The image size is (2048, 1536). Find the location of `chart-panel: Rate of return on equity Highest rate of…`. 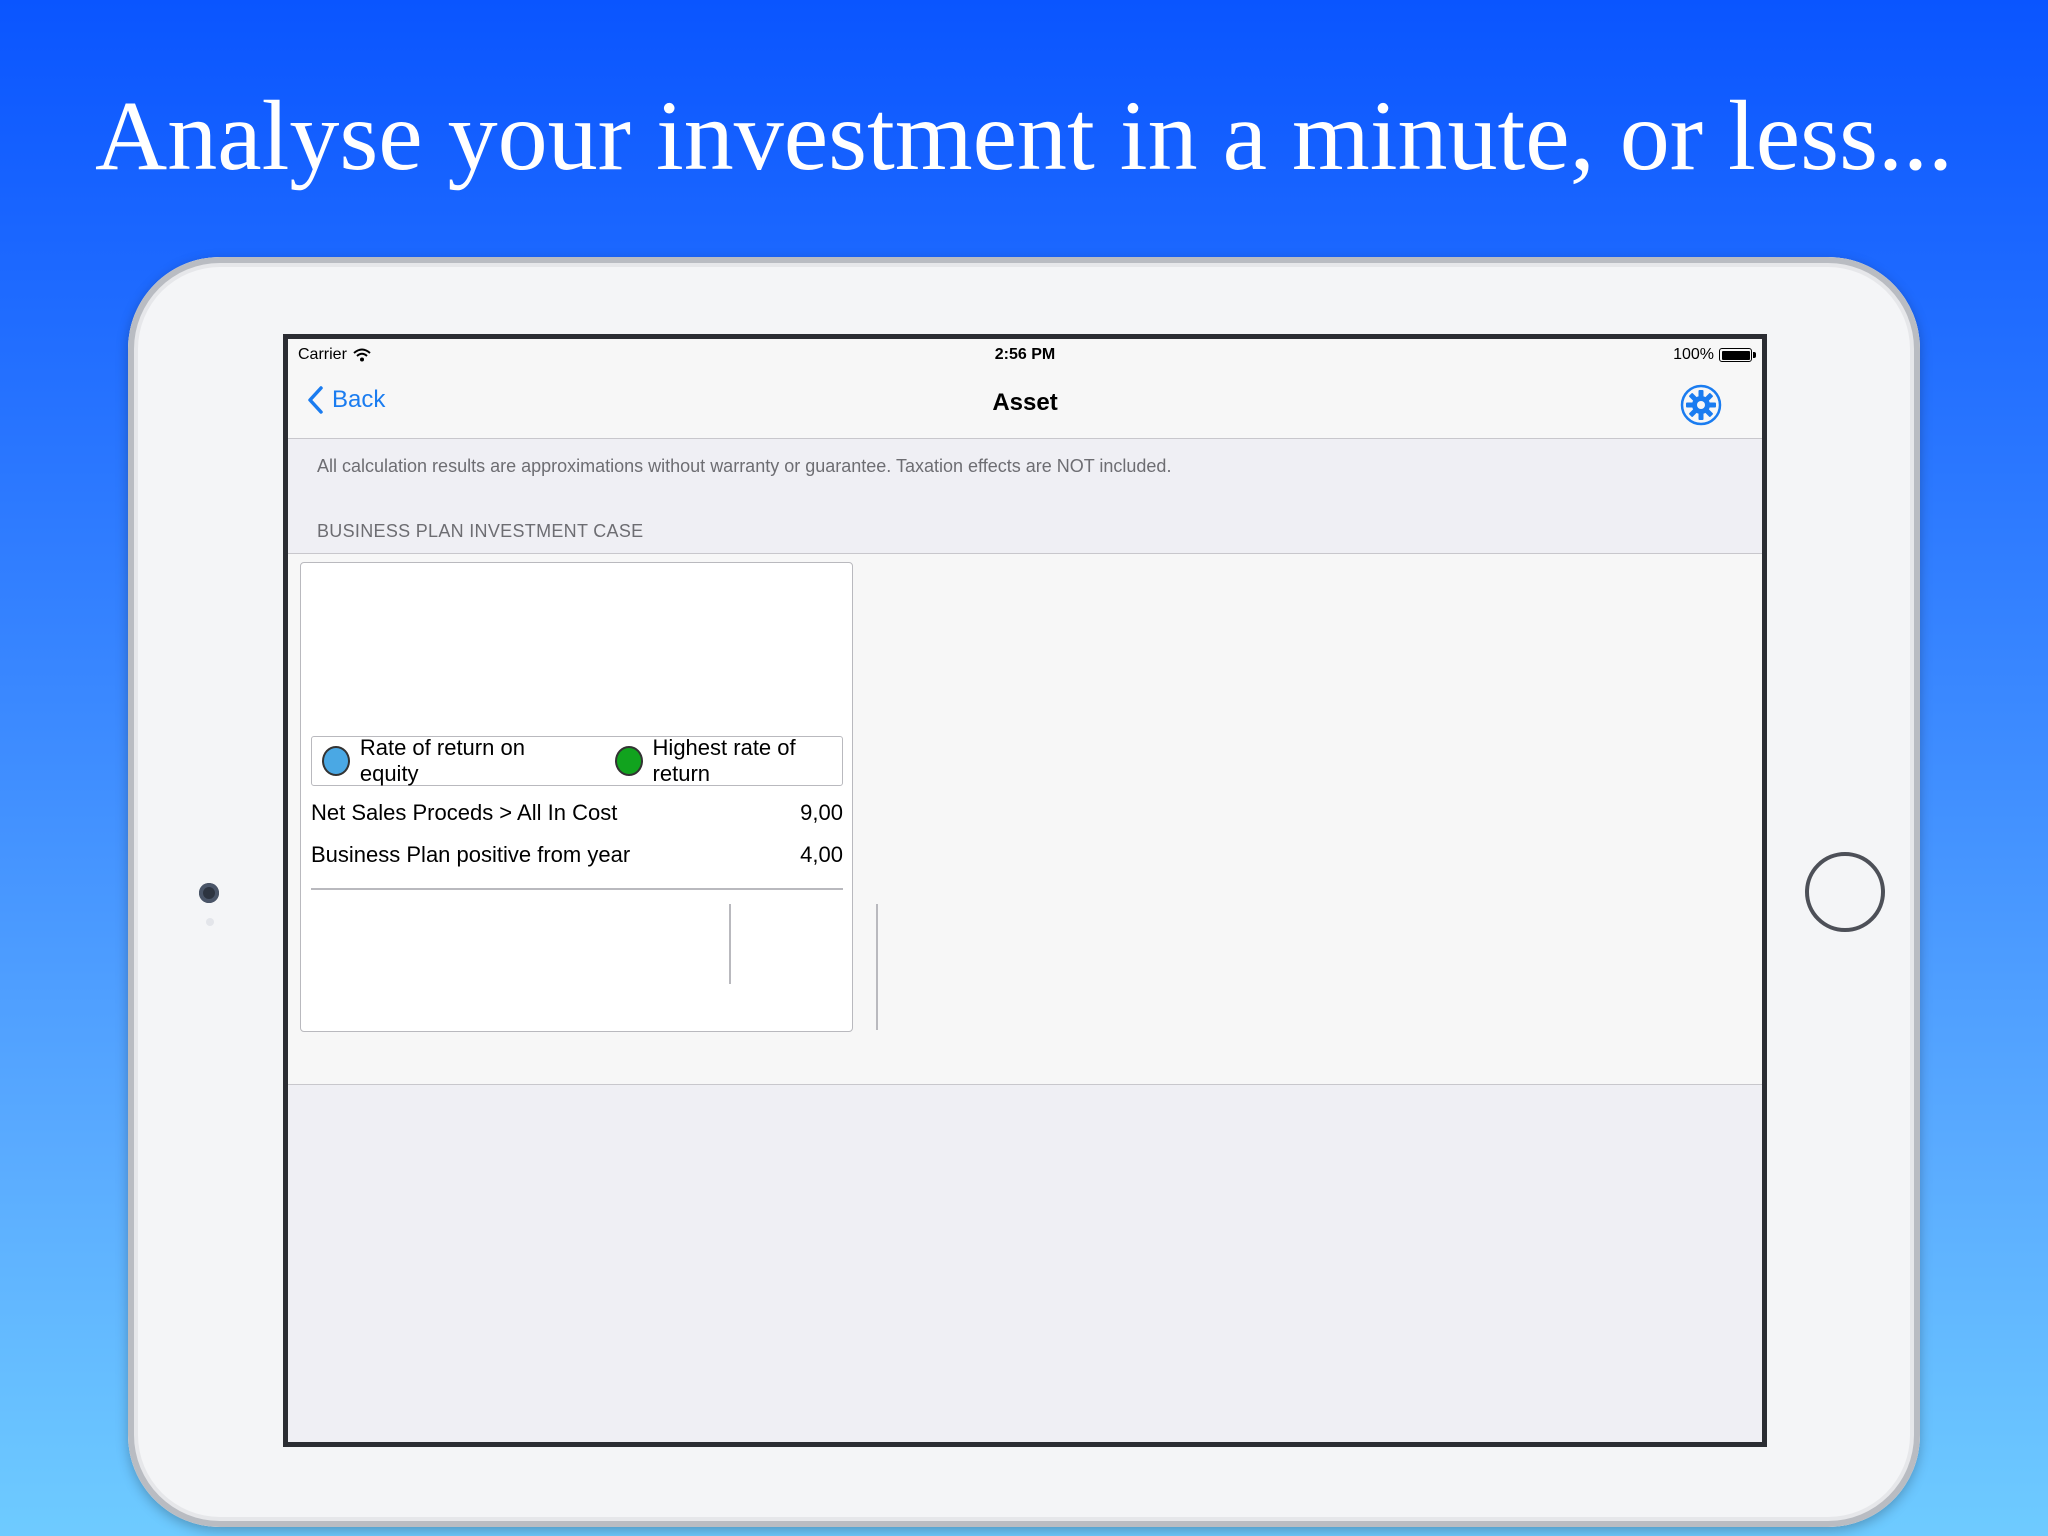

chart-panel: Rate of return on equity Highest rate of… is located at coordinates (589, 797).